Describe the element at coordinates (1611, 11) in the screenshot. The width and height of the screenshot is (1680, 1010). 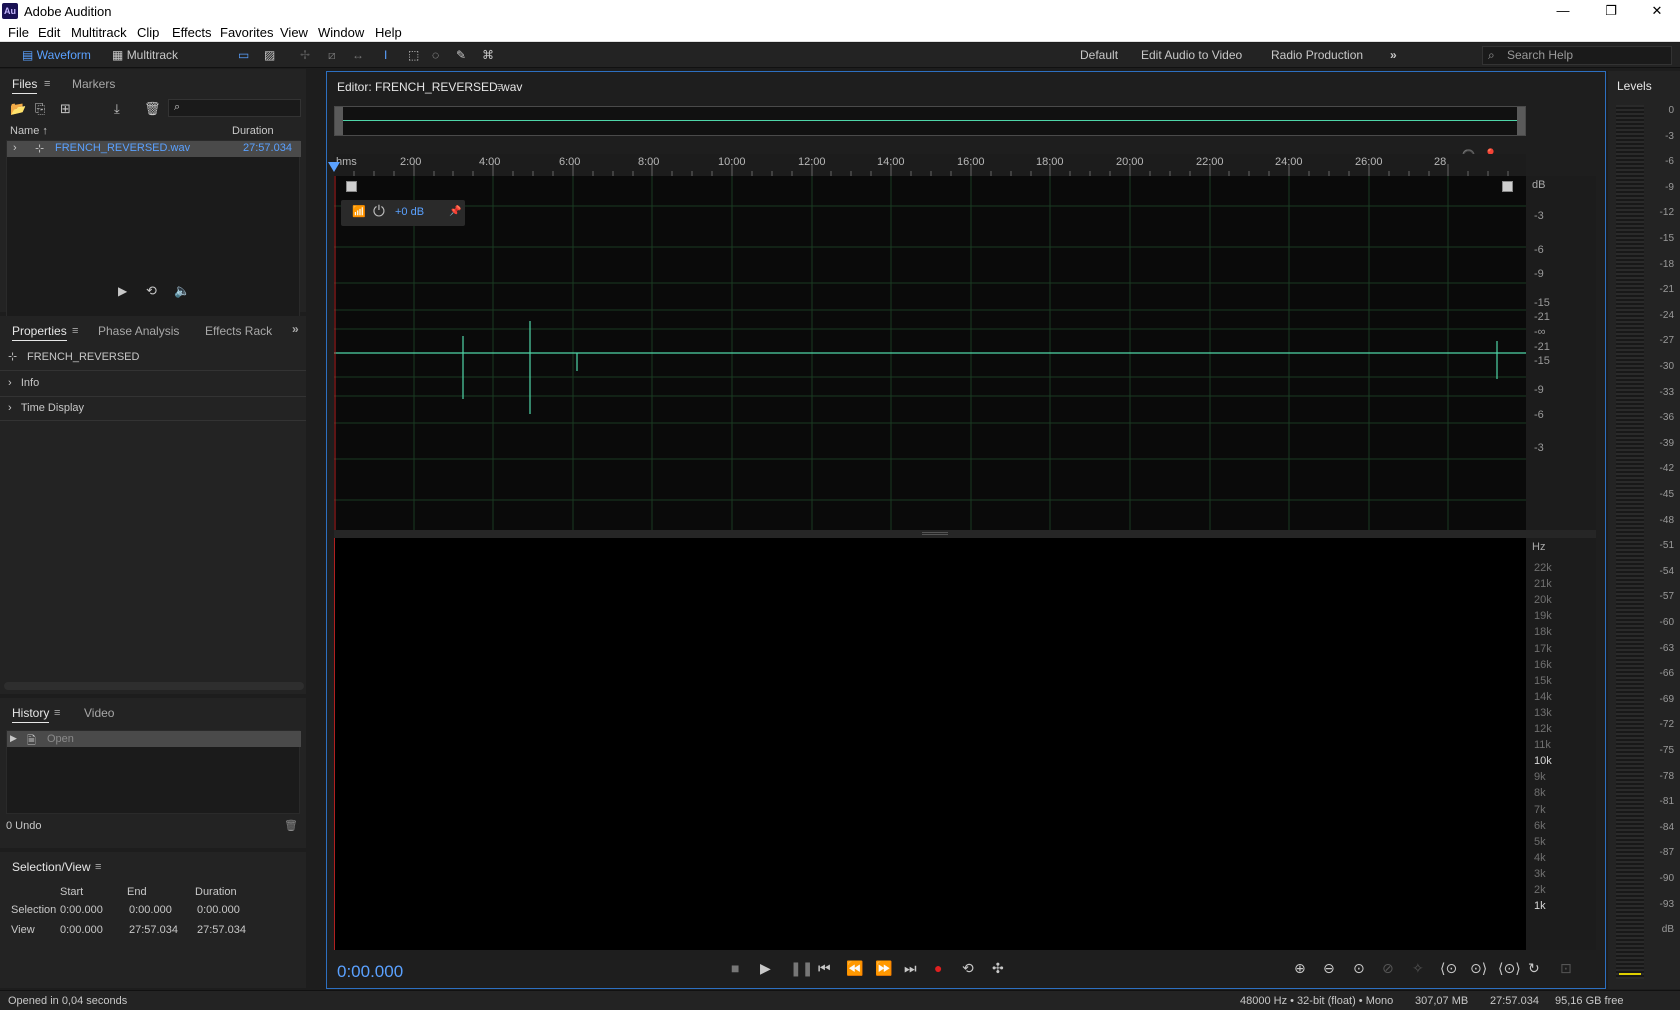
I see `restore-button: ❐` at that location.